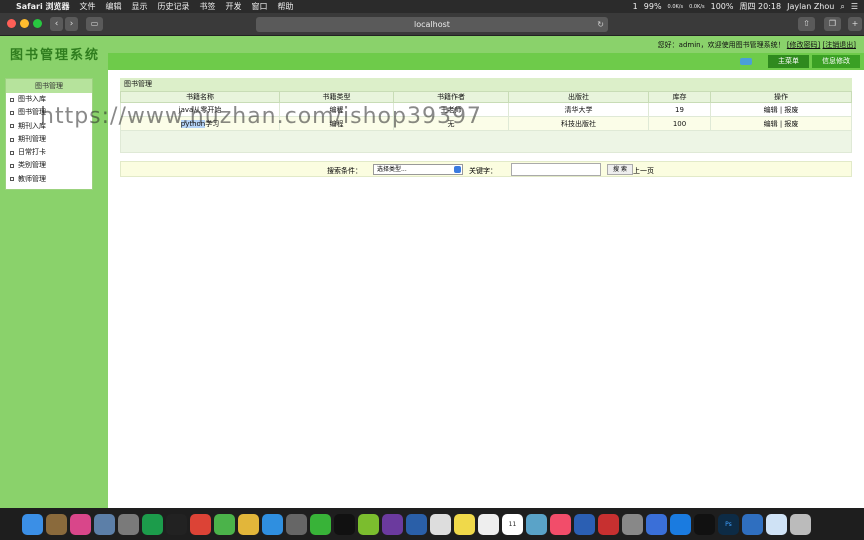 Image resolution: width=864 pixels, height=540 pixels. What do you see at coordinates (104, 524) in the screenshot?
I see `preview-icon` at bounding box center [104, 524].